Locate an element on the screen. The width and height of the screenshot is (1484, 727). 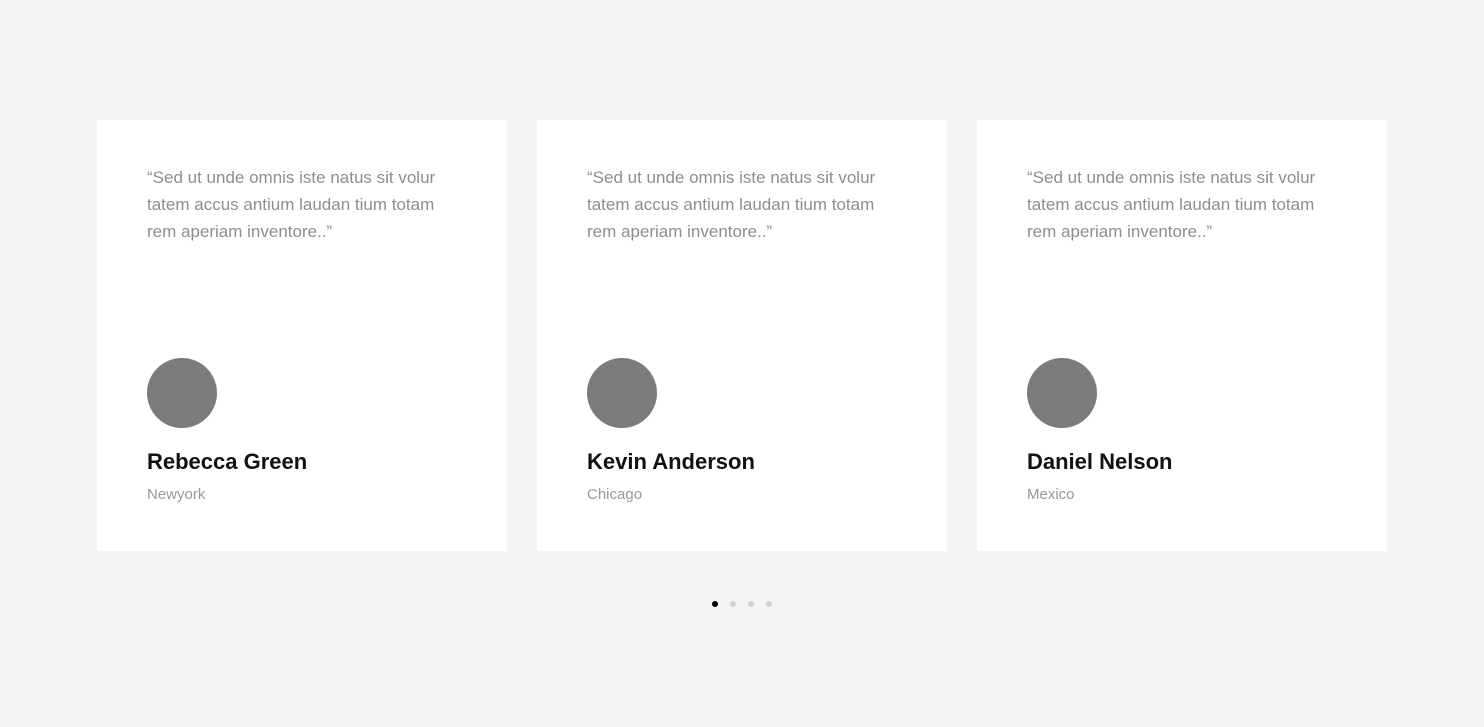
carousel-pagination is located at coordinates (743, 604).